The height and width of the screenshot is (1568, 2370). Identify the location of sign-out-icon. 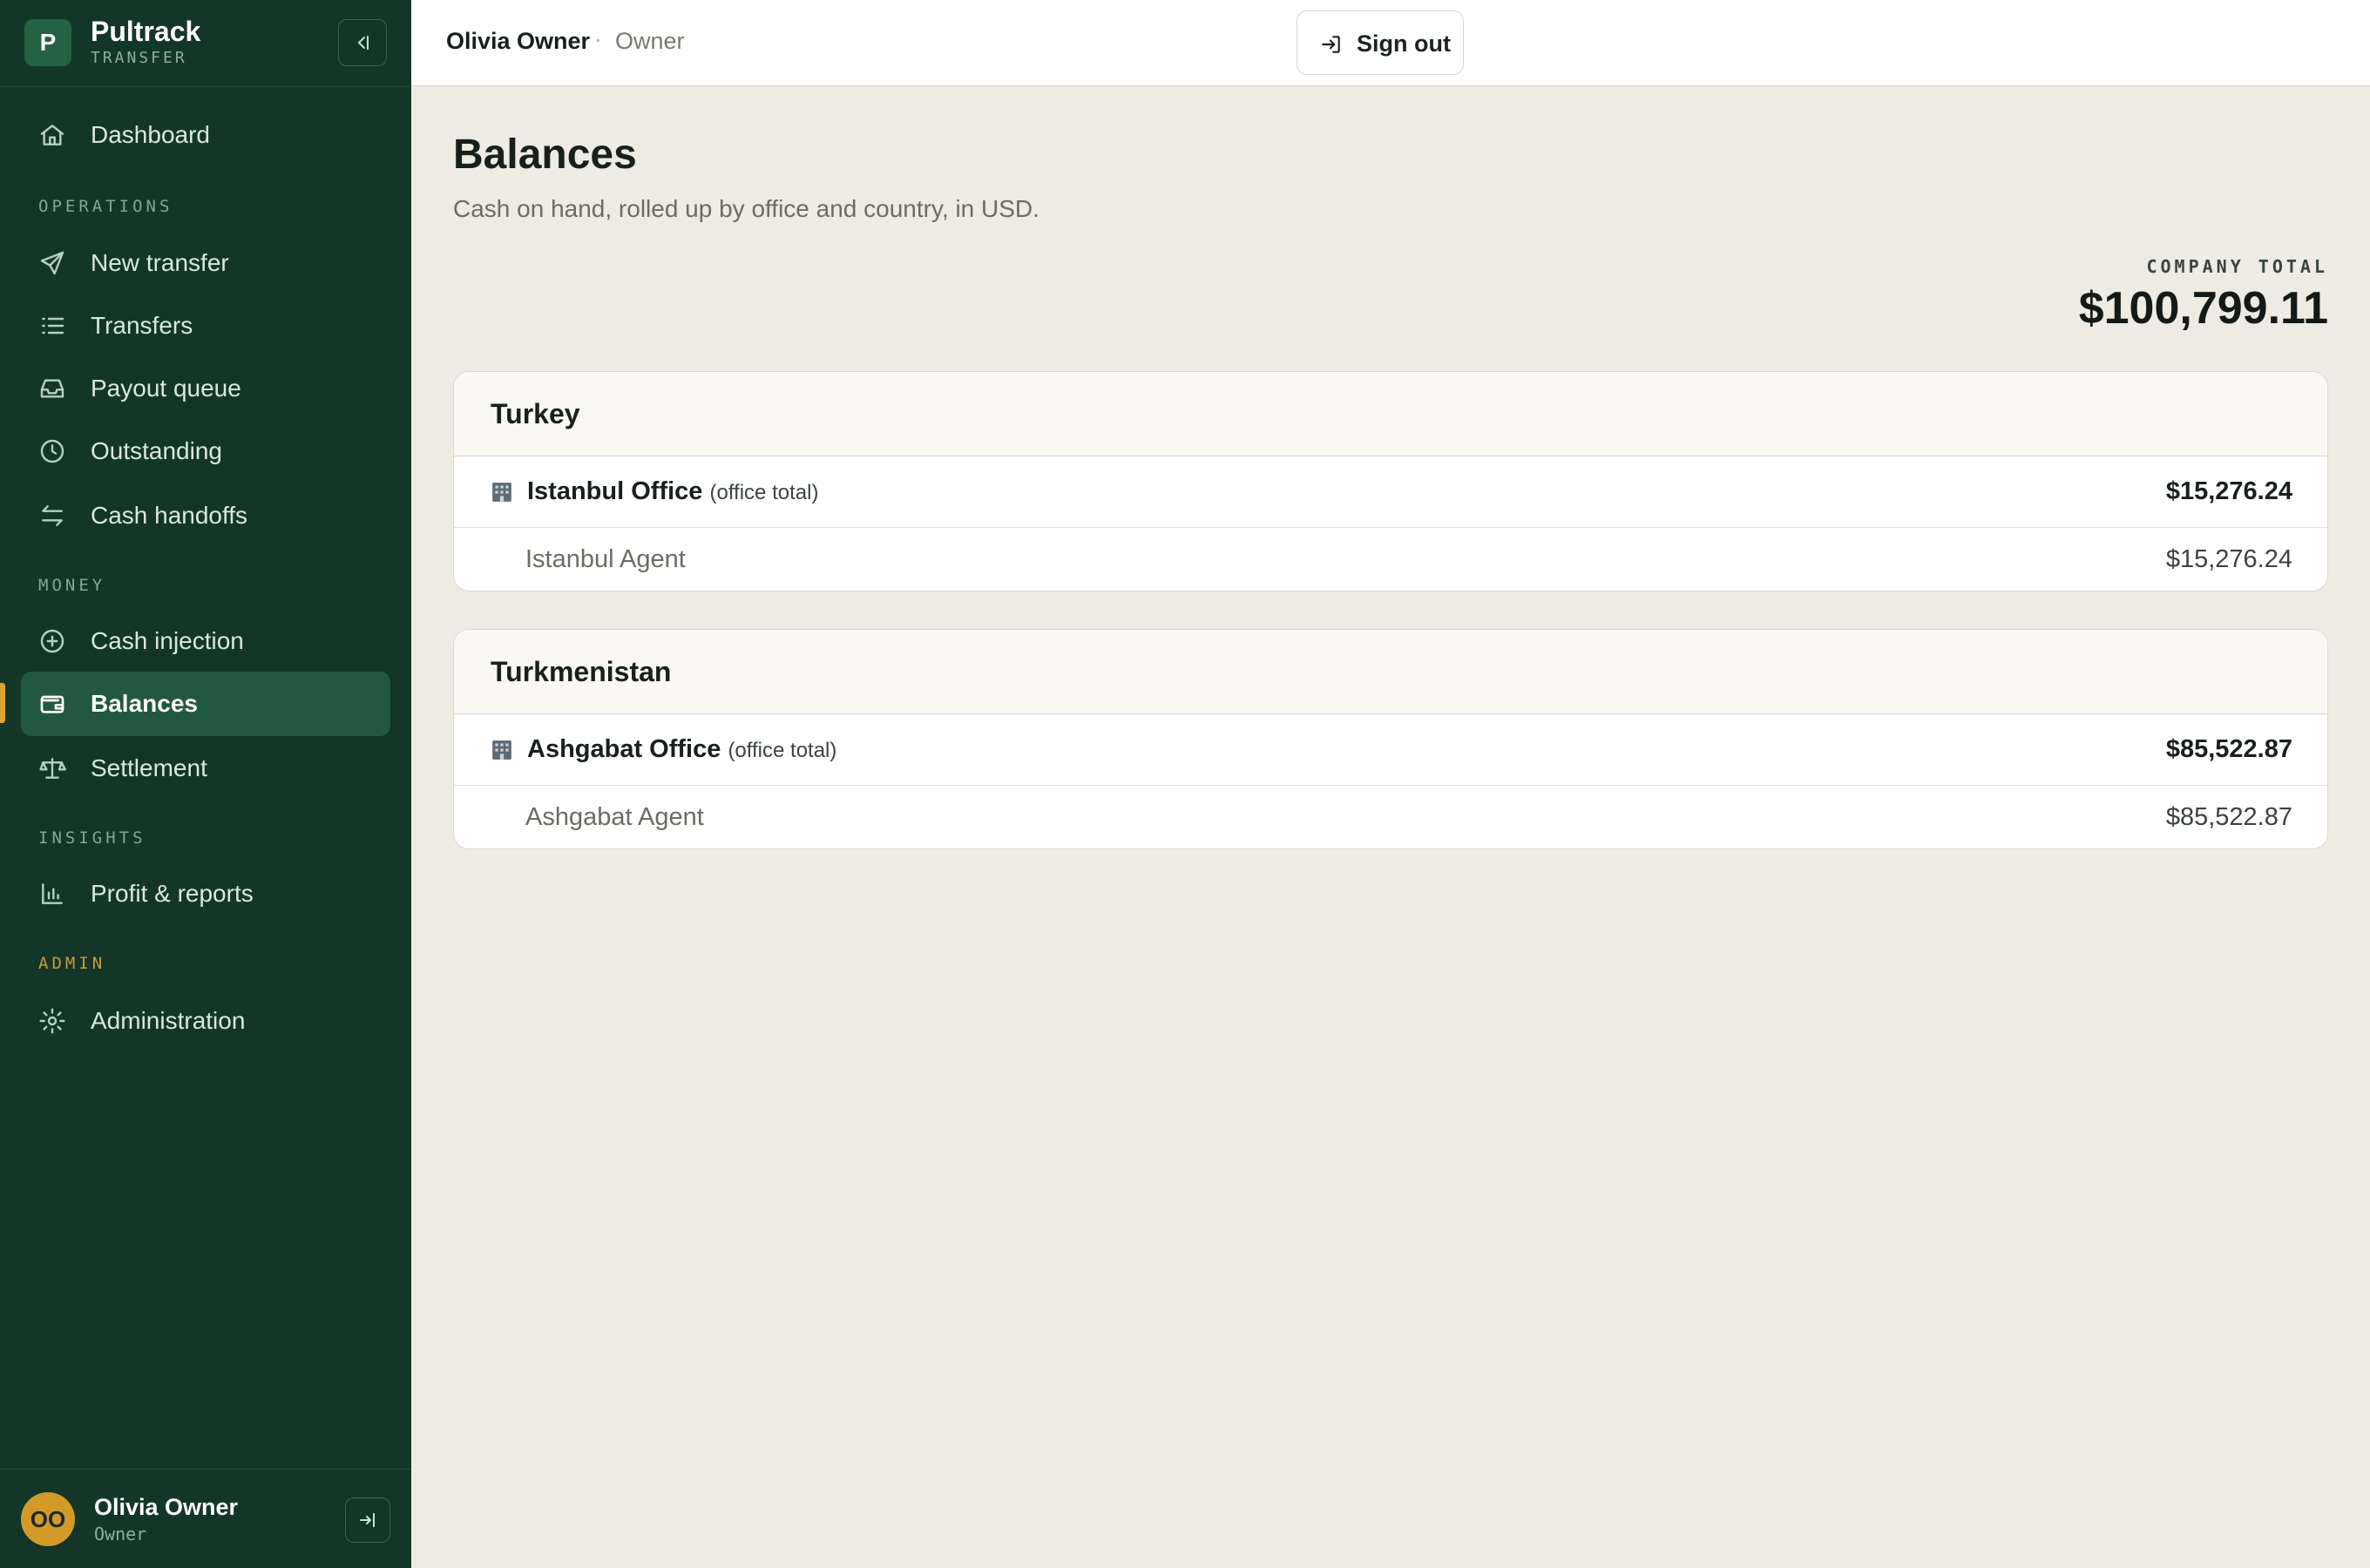
(1331, 44).